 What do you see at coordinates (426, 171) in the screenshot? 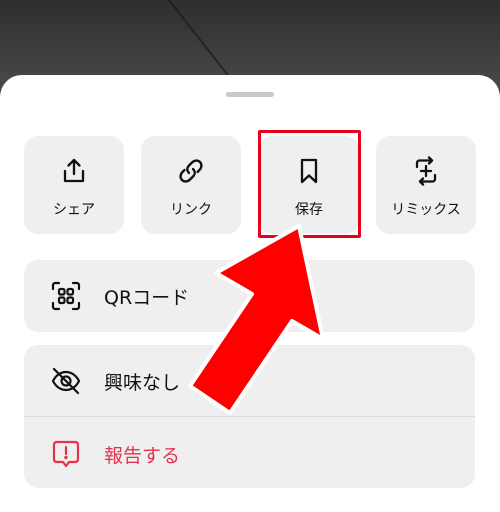
I see `remix-icon` at bounding box center [426, 171].